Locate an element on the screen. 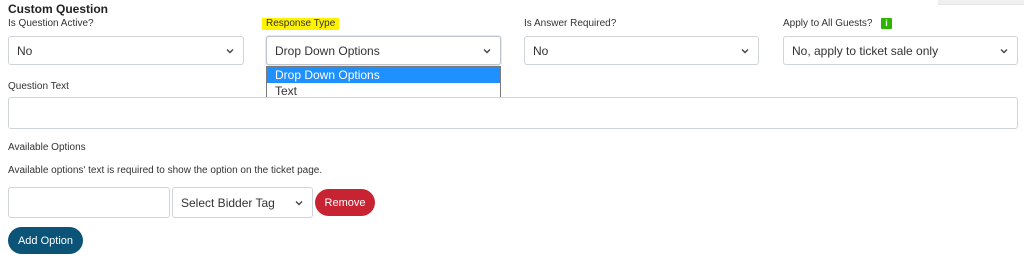 Image resolution: width=1024 pixels, height=260 pixels. top-edge-bar is located at coordinates (981, 2).